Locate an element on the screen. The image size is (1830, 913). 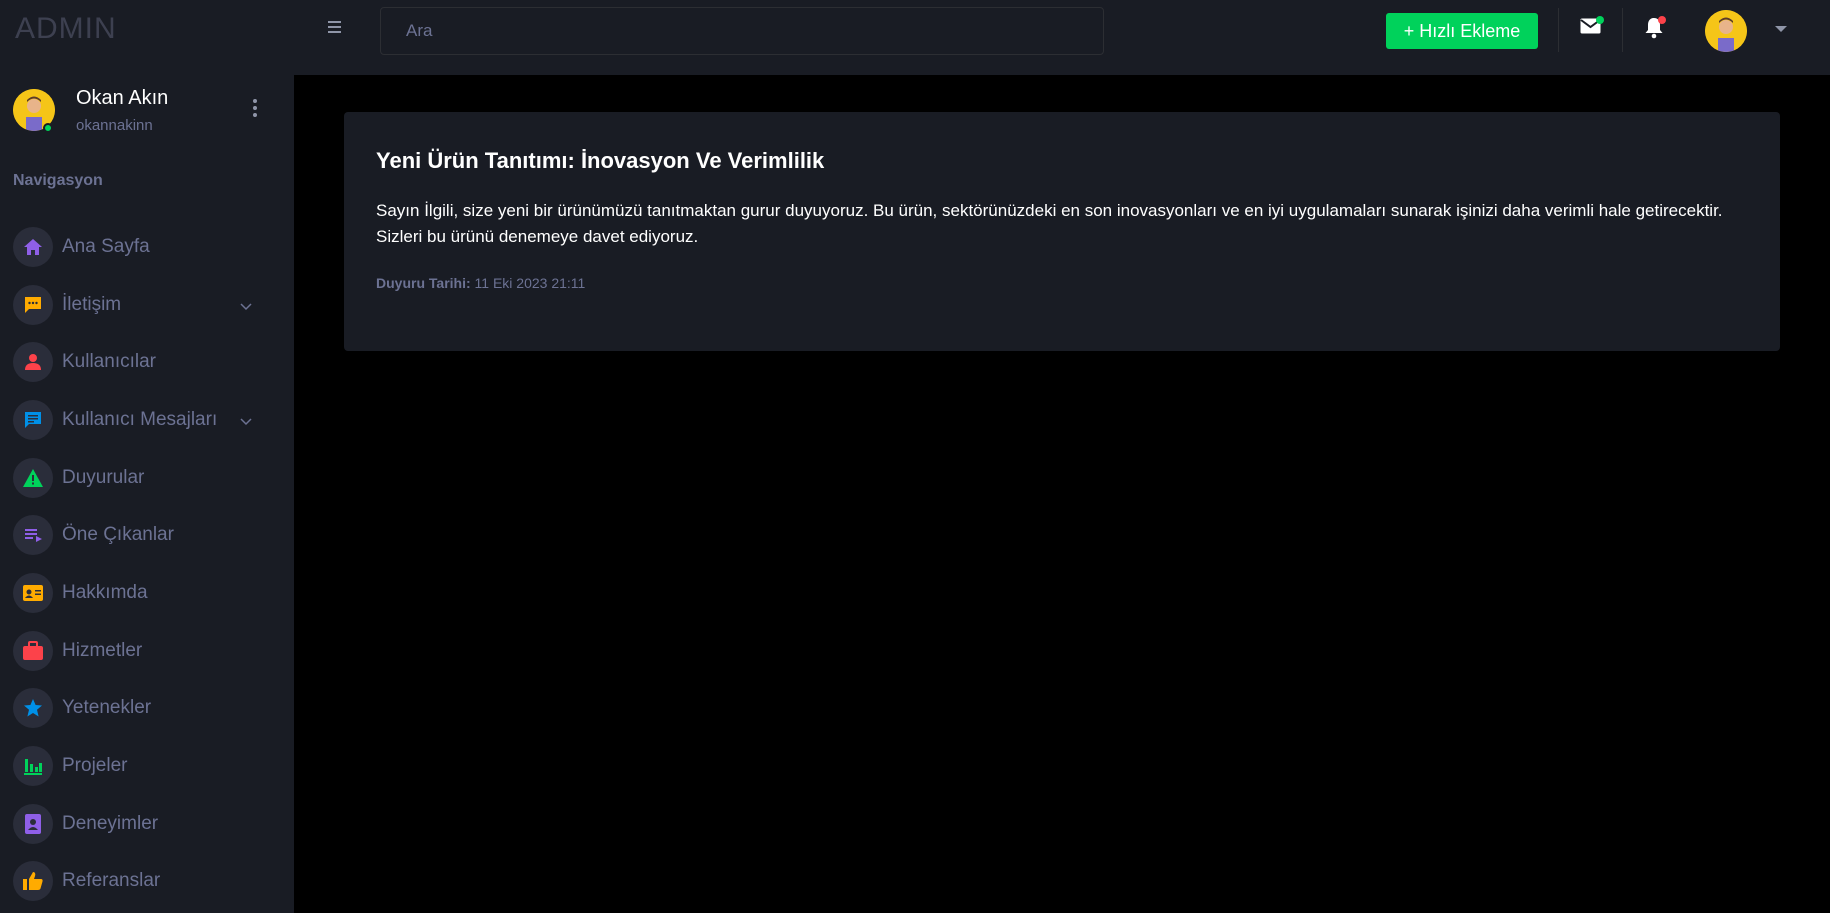
sidebar-item-one-cikanlar: Öne Çıkanlar is located at coordinates (147, 535).